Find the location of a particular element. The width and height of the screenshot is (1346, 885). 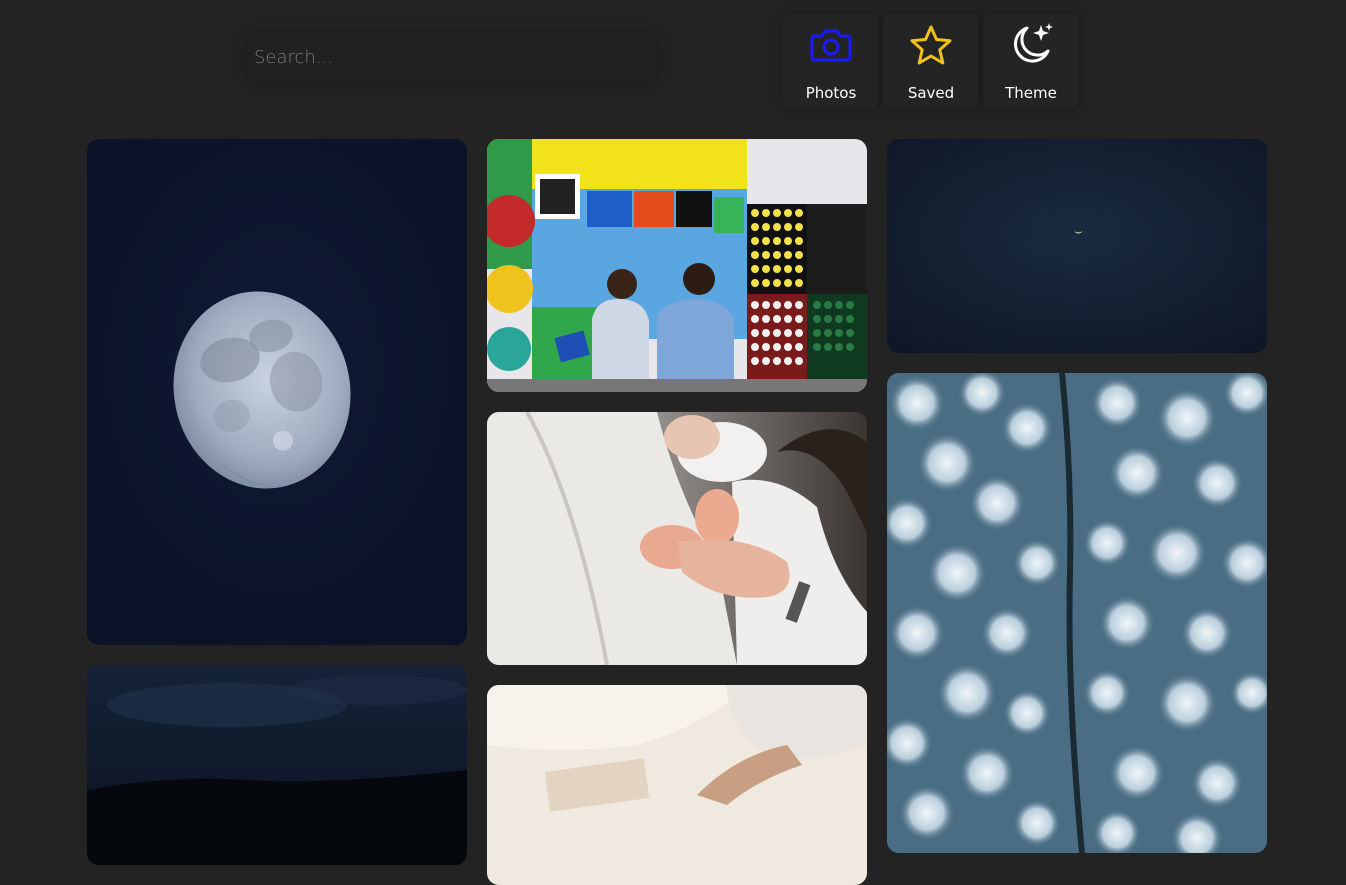

top-toolbar: Photos Saved Theme is located at coordinates (673, 60).